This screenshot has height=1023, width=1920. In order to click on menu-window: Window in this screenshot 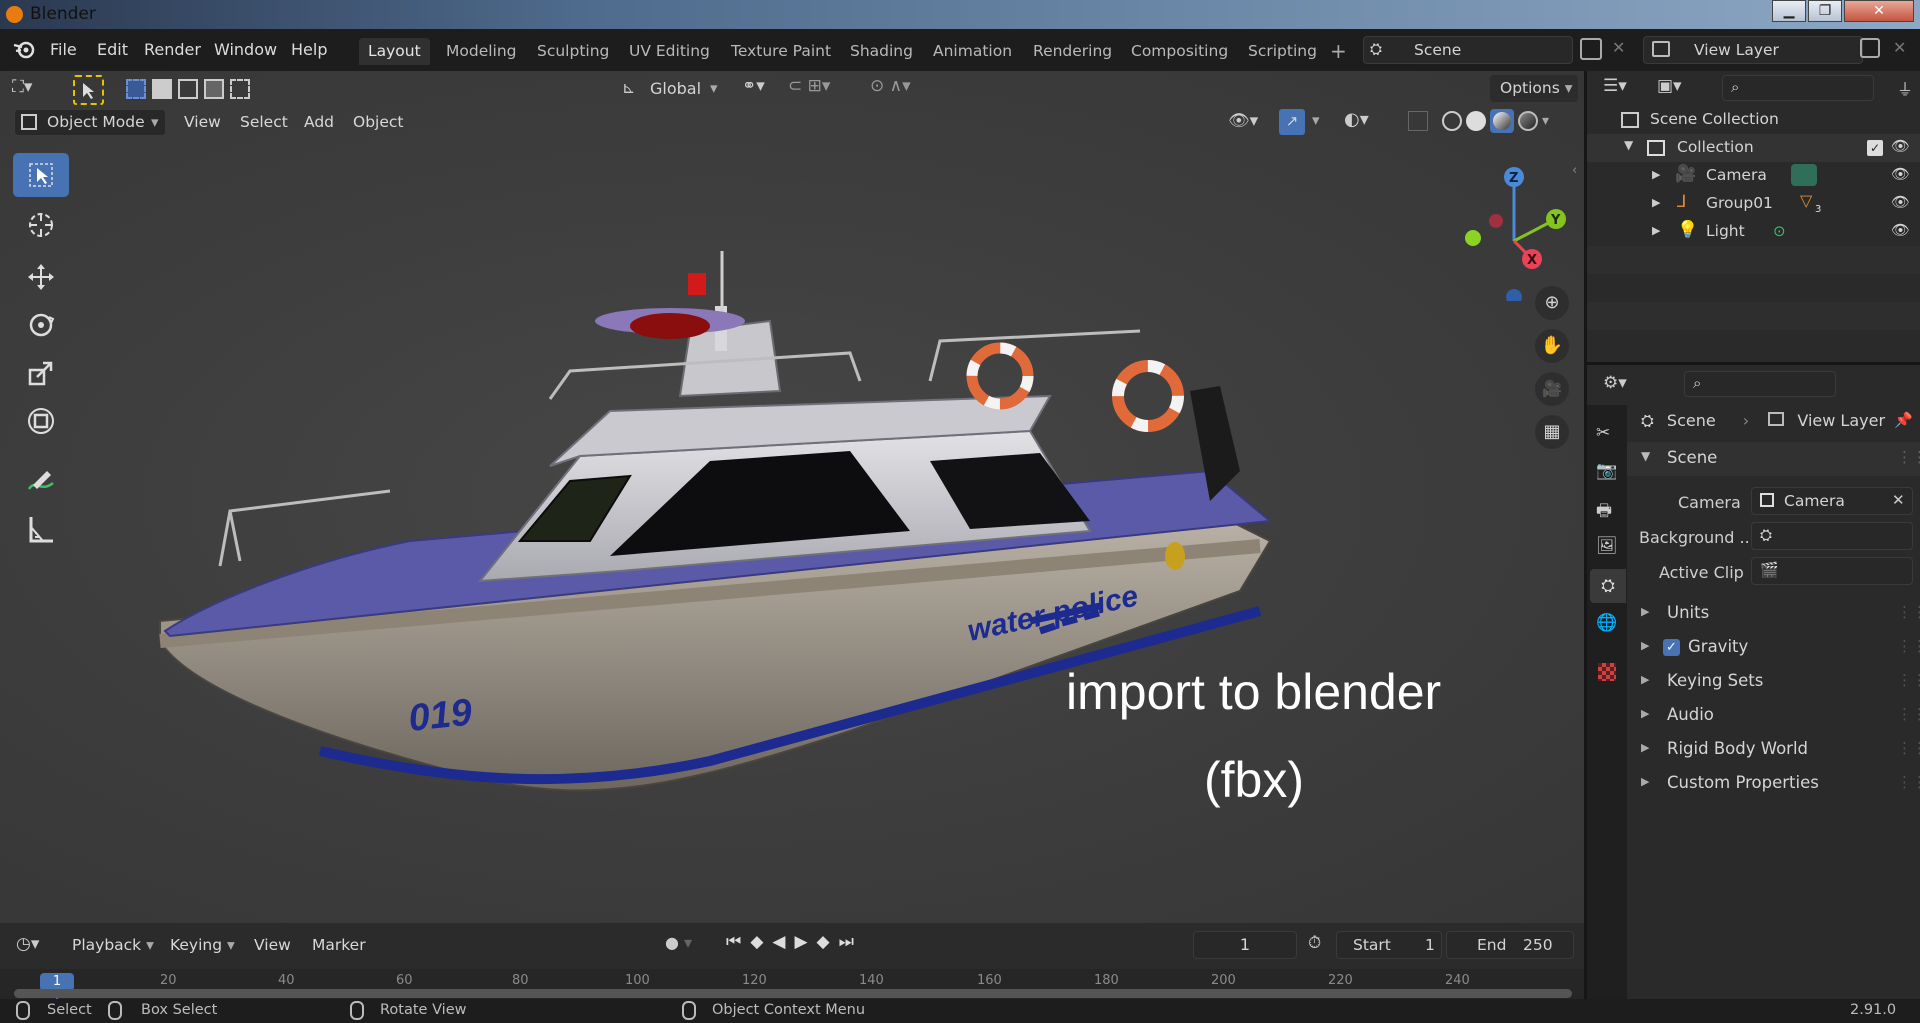, I will do `click(245, 49)`.